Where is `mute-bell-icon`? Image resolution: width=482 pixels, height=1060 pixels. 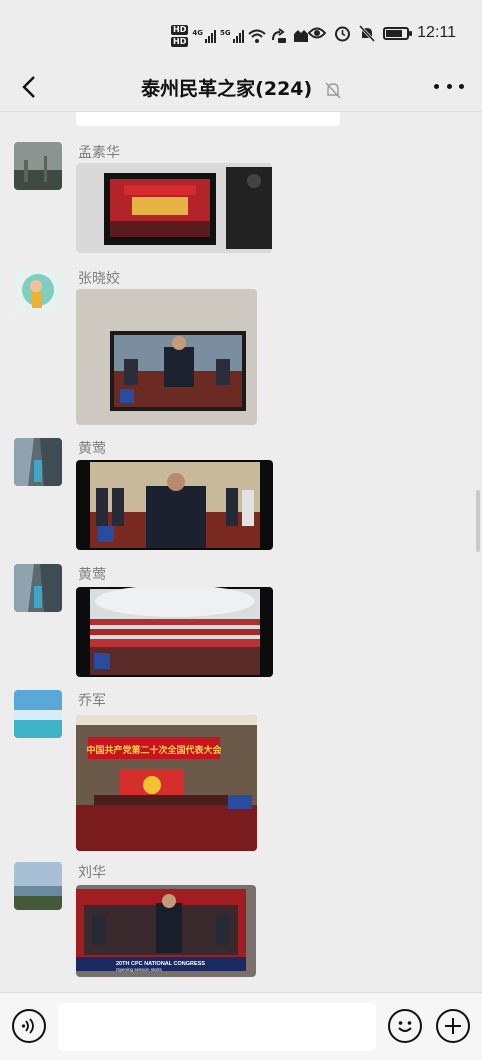
mute-bell-icon is located at coordinates (367, 33).